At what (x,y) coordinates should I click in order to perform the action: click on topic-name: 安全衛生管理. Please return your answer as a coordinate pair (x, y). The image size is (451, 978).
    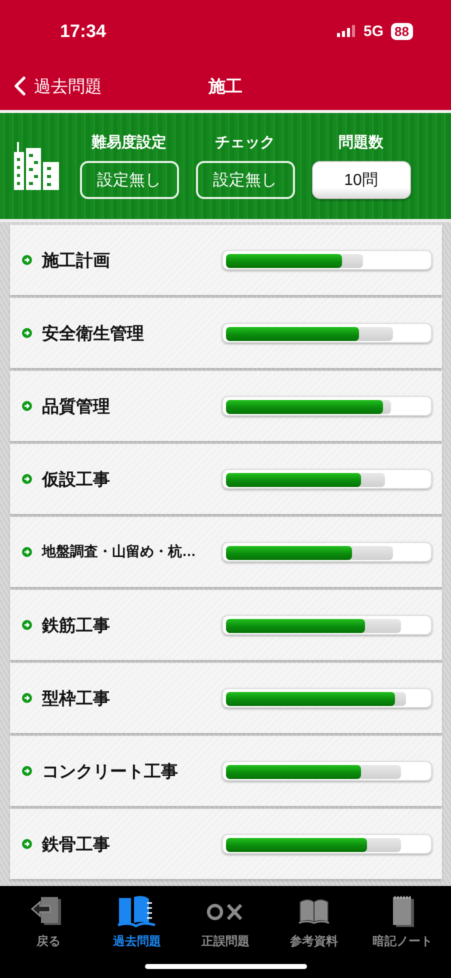
    Looking at the image, I should click on (93, 333).